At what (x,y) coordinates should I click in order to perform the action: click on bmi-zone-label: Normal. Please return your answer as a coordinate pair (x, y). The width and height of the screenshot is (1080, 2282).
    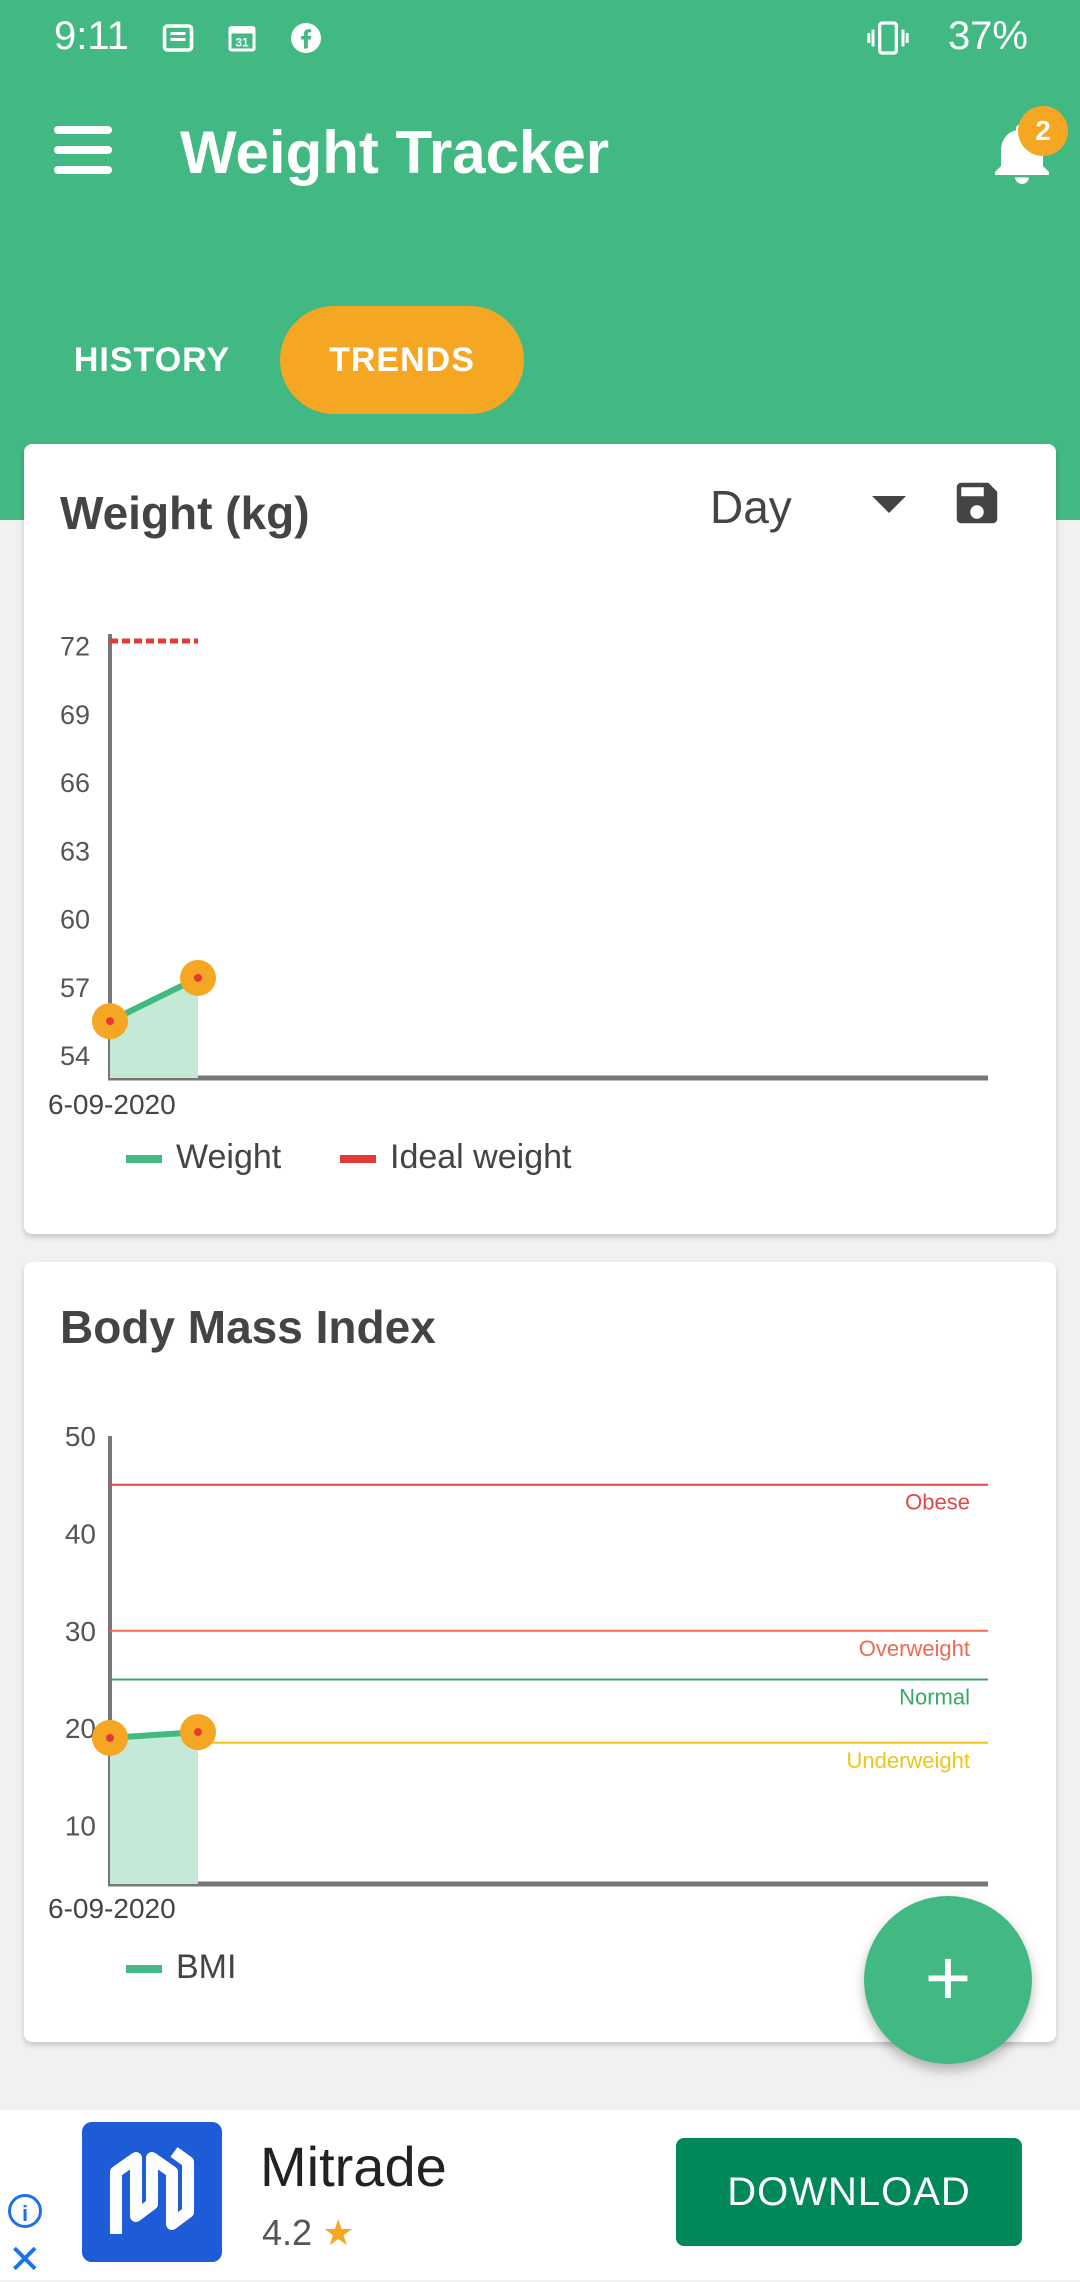
    Looking at the image, I should click on (934, 1696).